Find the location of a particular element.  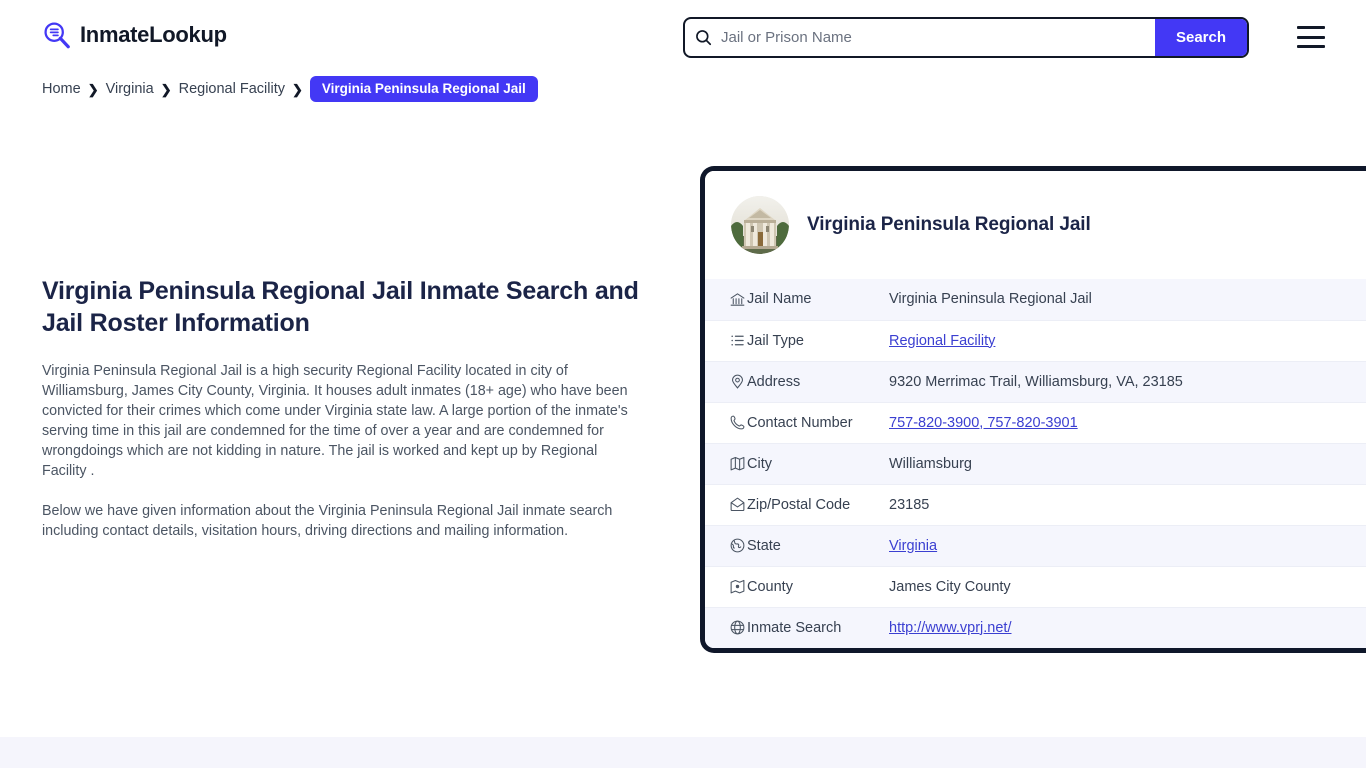

row-value-inmate-search: http://www.vprj.net/ is located at coordinates (1127, 627).